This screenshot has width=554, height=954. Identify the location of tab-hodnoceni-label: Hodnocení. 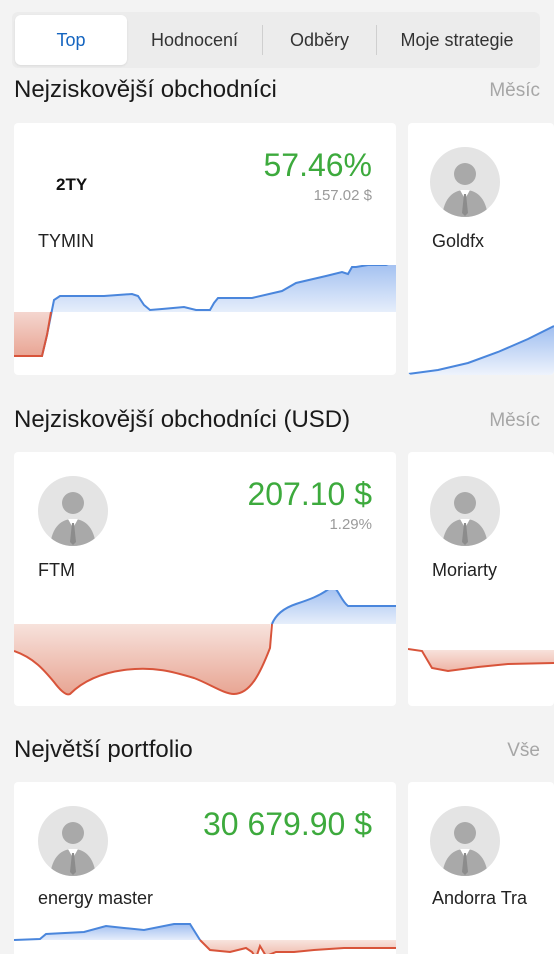
(194, 39).